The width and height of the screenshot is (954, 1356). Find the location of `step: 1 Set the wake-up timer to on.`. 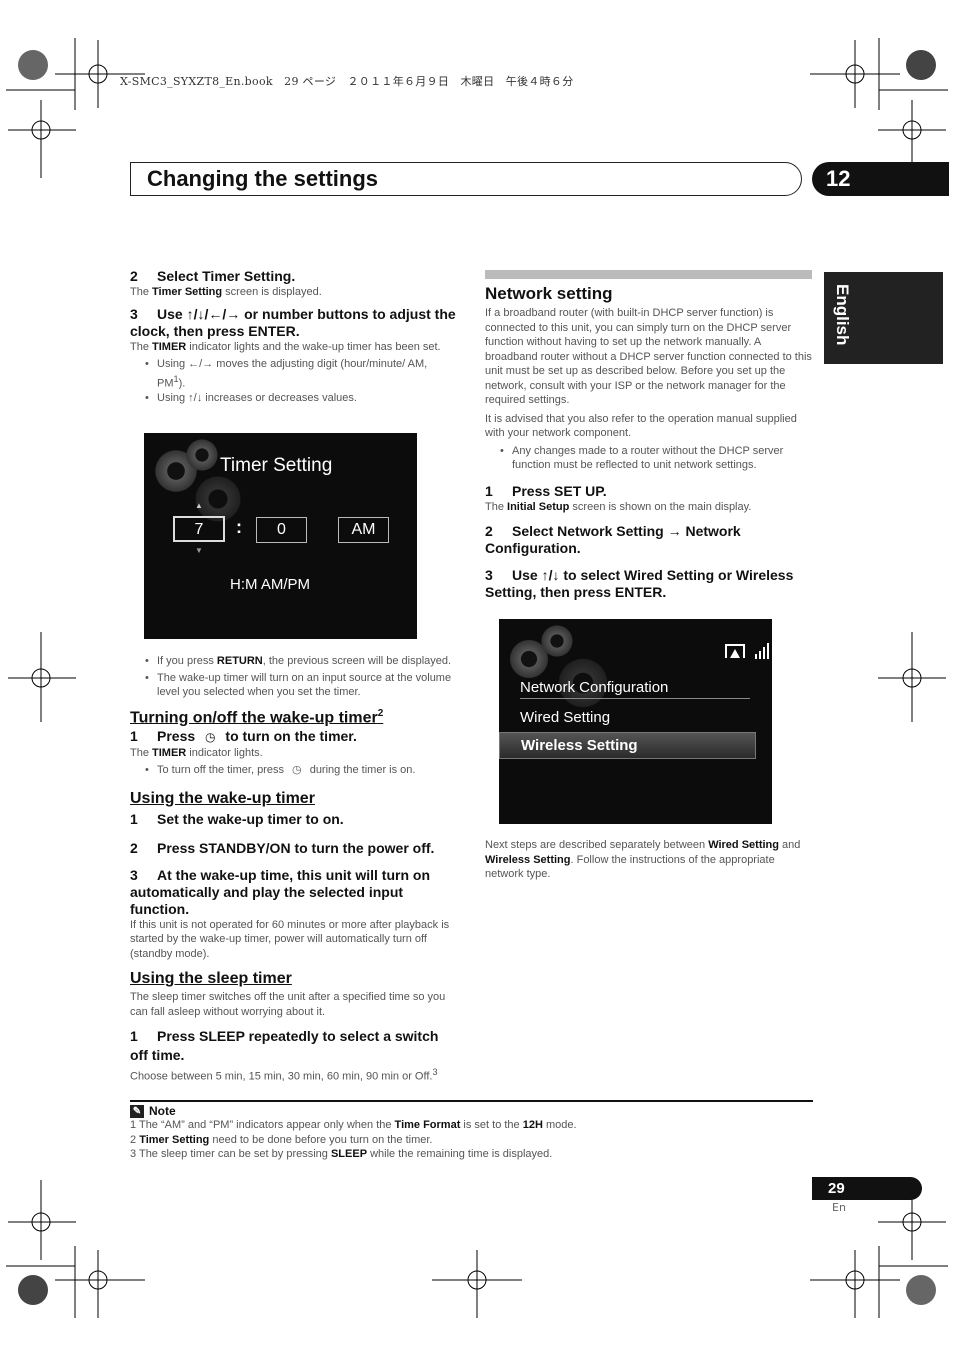

step: 1 Set the wake-up timer to on. is located at coordinates (294, 819).